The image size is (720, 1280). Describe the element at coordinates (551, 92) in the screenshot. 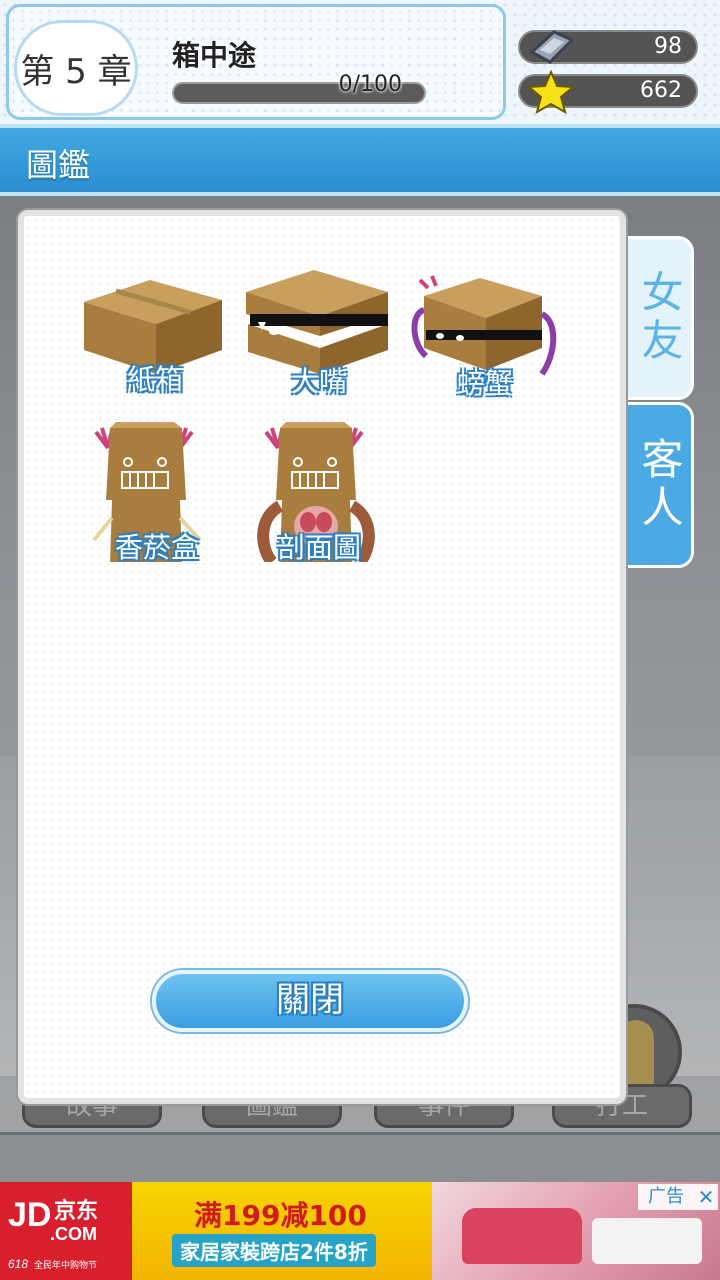

I see `star-icon` at that location.